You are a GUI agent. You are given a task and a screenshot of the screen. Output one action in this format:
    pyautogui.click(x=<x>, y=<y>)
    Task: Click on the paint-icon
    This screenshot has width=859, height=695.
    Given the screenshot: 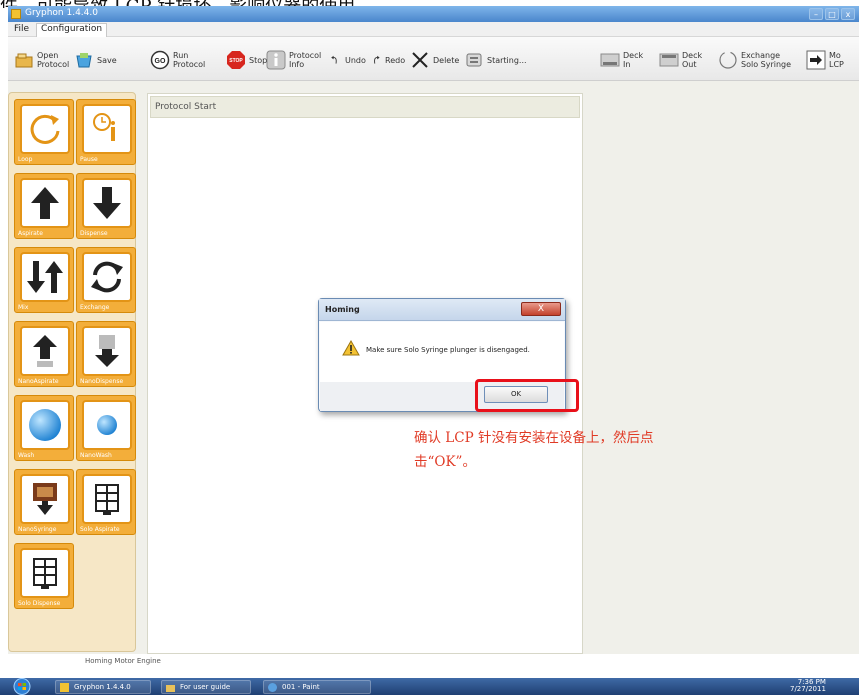 What is the action you would take?
    pyautogui.click(x=272, y=687)
    